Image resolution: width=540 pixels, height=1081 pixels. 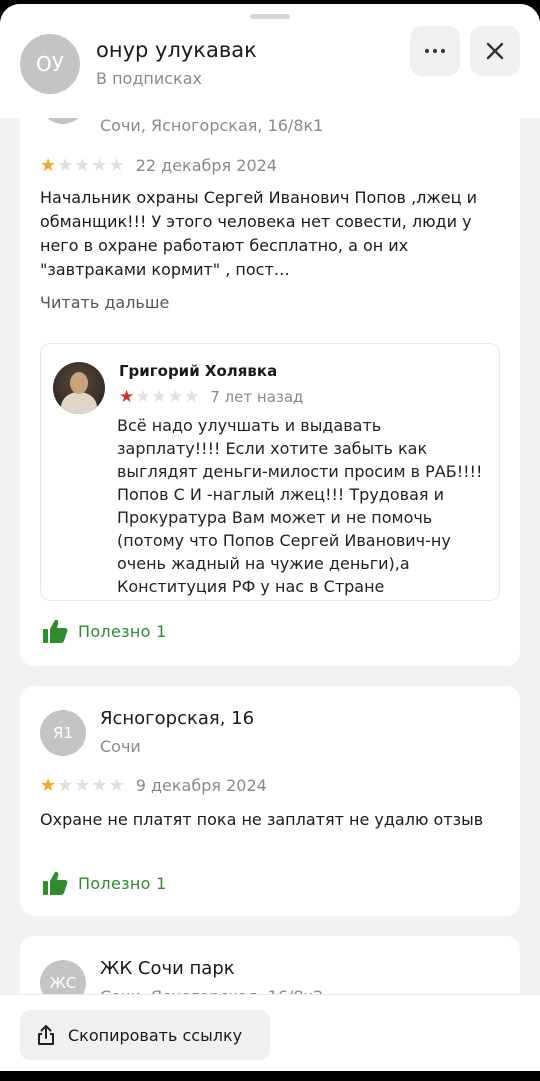 I want to click on more-icon, so click(x=435, y=51).